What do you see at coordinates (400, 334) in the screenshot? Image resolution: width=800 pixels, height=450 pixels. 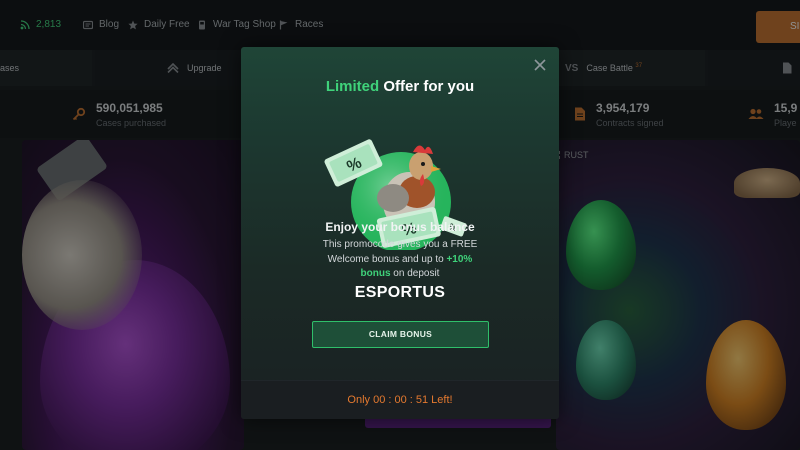 I see `claim-bonus-button: CLAIM BONUS` at bounding box center [400, 334].